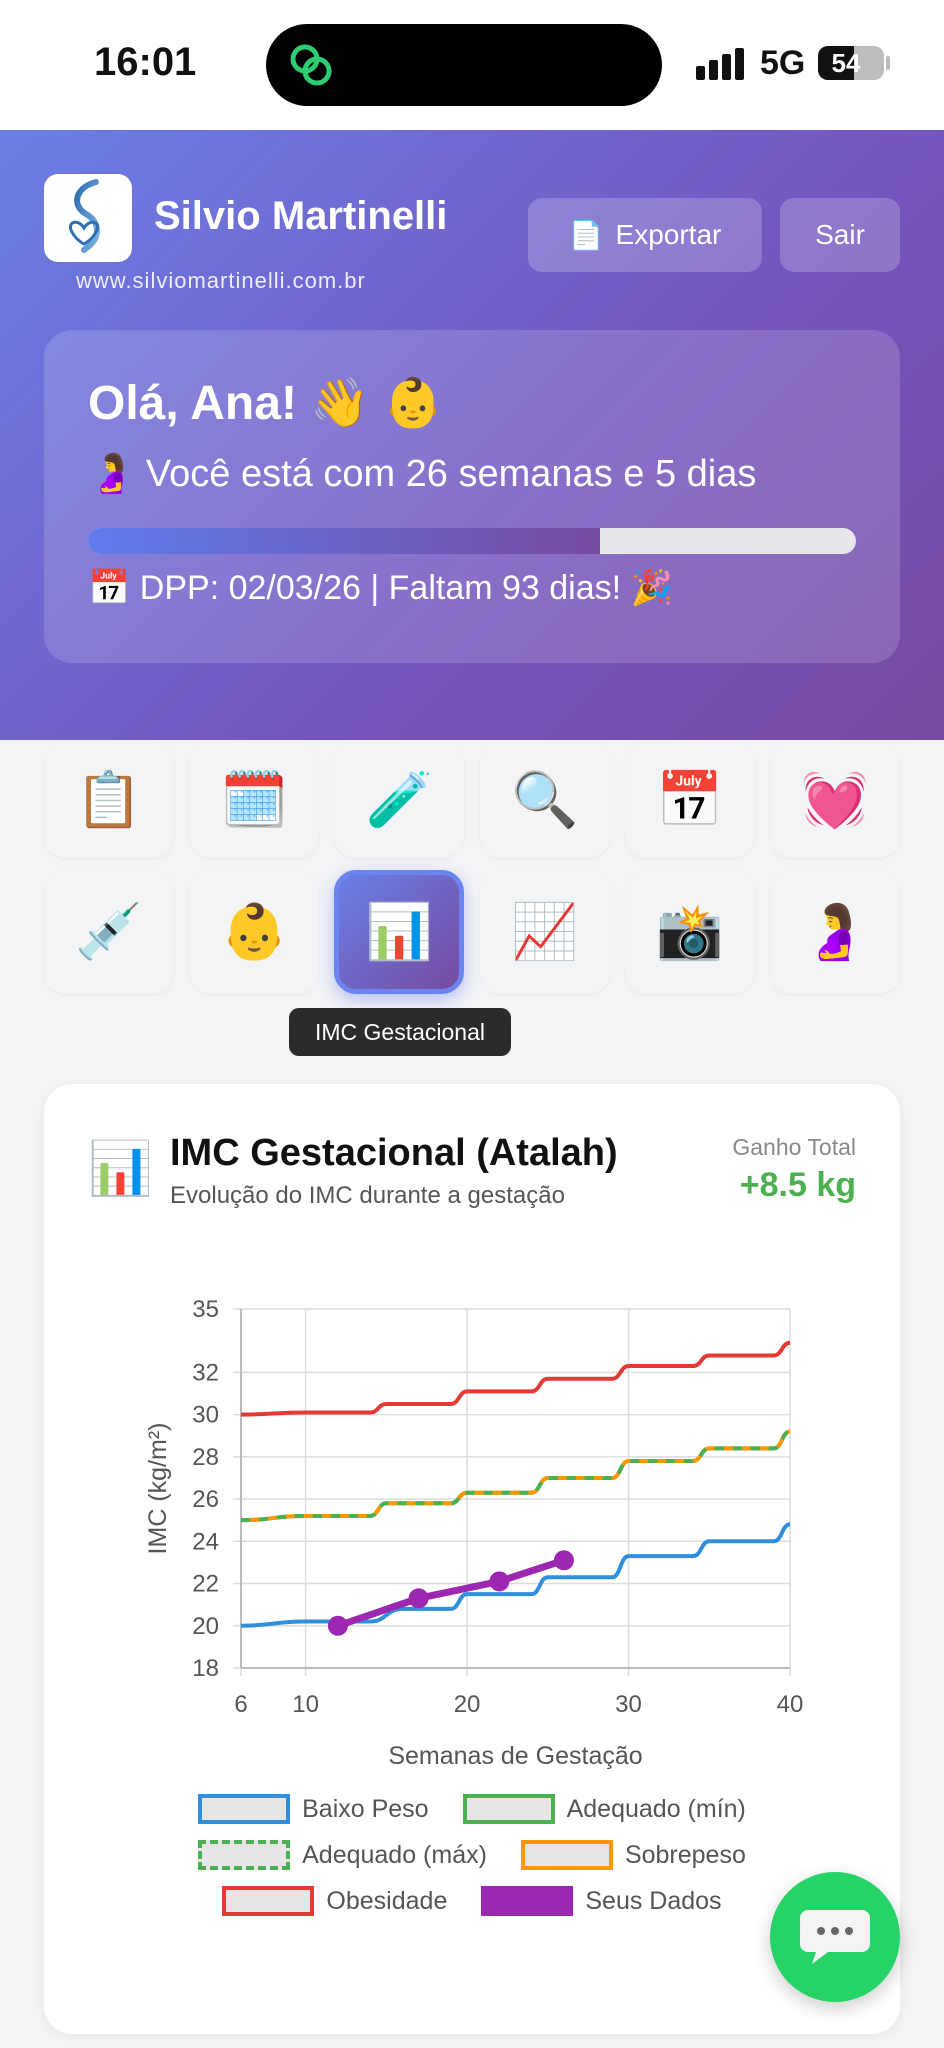  I want to click on y-tick-label: 28, so click(205, 1457).